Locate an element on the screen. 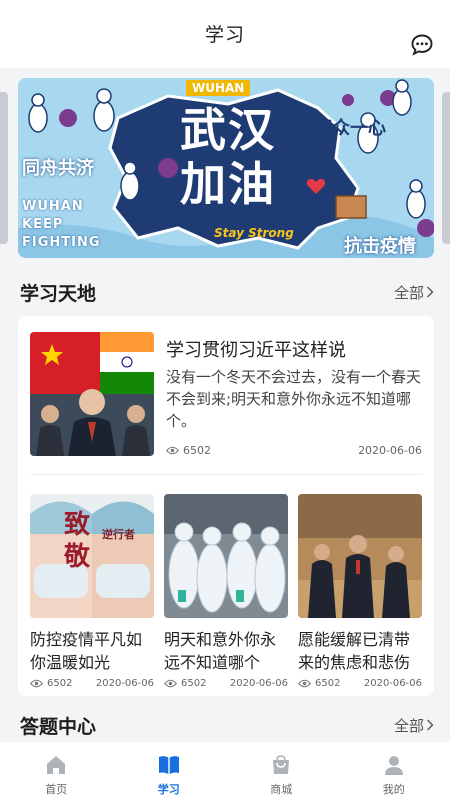 The image size is (450, 800). article-title: 防控疫情平凡如你温暖如光 is located at coordinates (86, 651).